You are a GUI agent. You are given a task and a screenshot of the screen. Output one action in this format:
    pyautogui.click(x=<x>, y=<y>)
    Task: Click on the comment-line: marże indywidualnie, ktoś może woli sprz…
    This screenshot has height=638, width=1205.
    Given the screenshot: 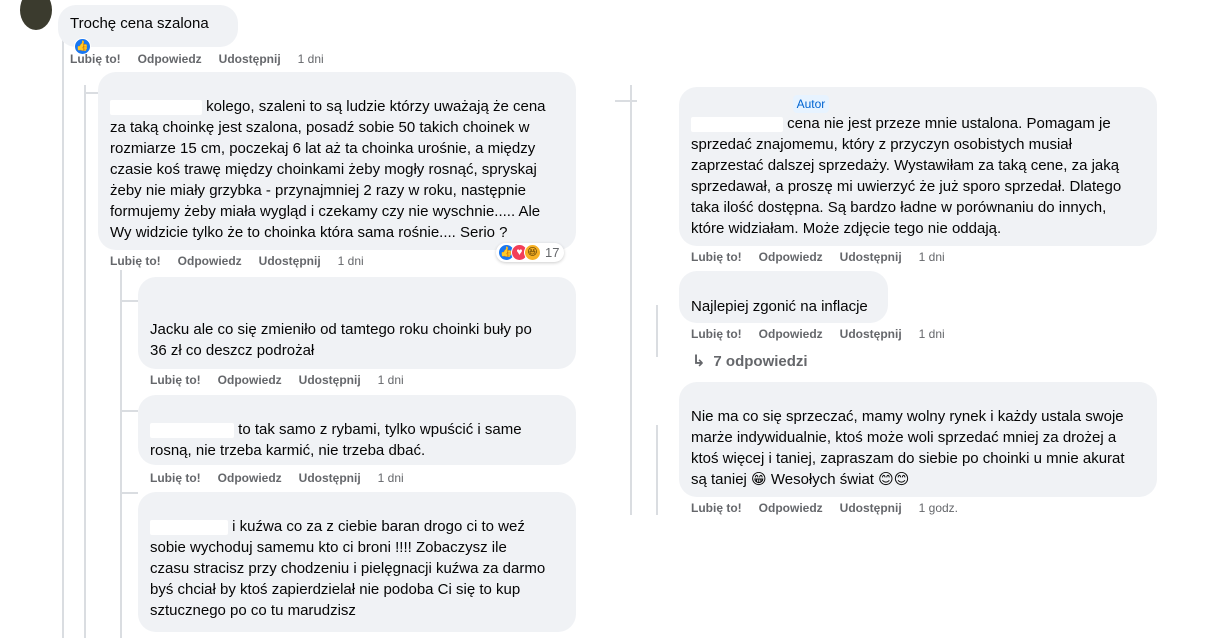 What is the action you would take?
    pyautogui.click(x=904, y=437)
    